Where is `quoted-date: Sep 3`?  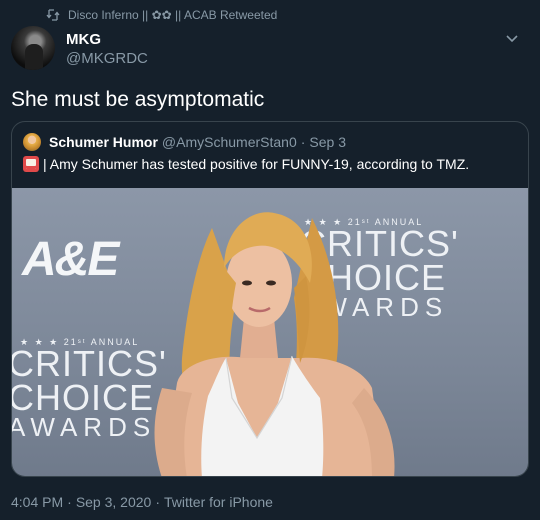
quoted-date: Sep 3 is located at coordinates (327, 142).